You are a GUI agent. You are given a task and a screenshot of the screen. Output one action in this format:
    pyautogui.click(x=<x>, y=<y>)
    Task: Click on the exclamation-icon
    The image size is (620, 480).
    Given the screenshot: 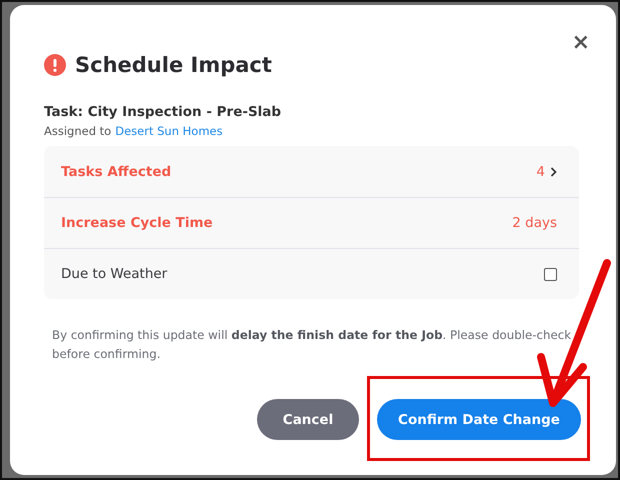 What is the action you would take?
    pyautogui.click(x=55, y=65)
    